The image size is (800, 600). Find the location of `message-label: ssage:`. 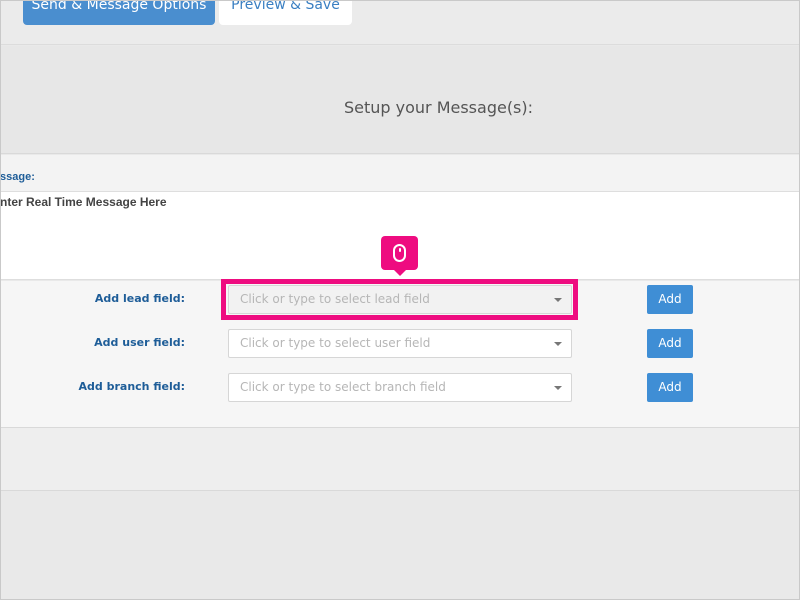

message-label: ssage: is located at coordinates (17, 177).